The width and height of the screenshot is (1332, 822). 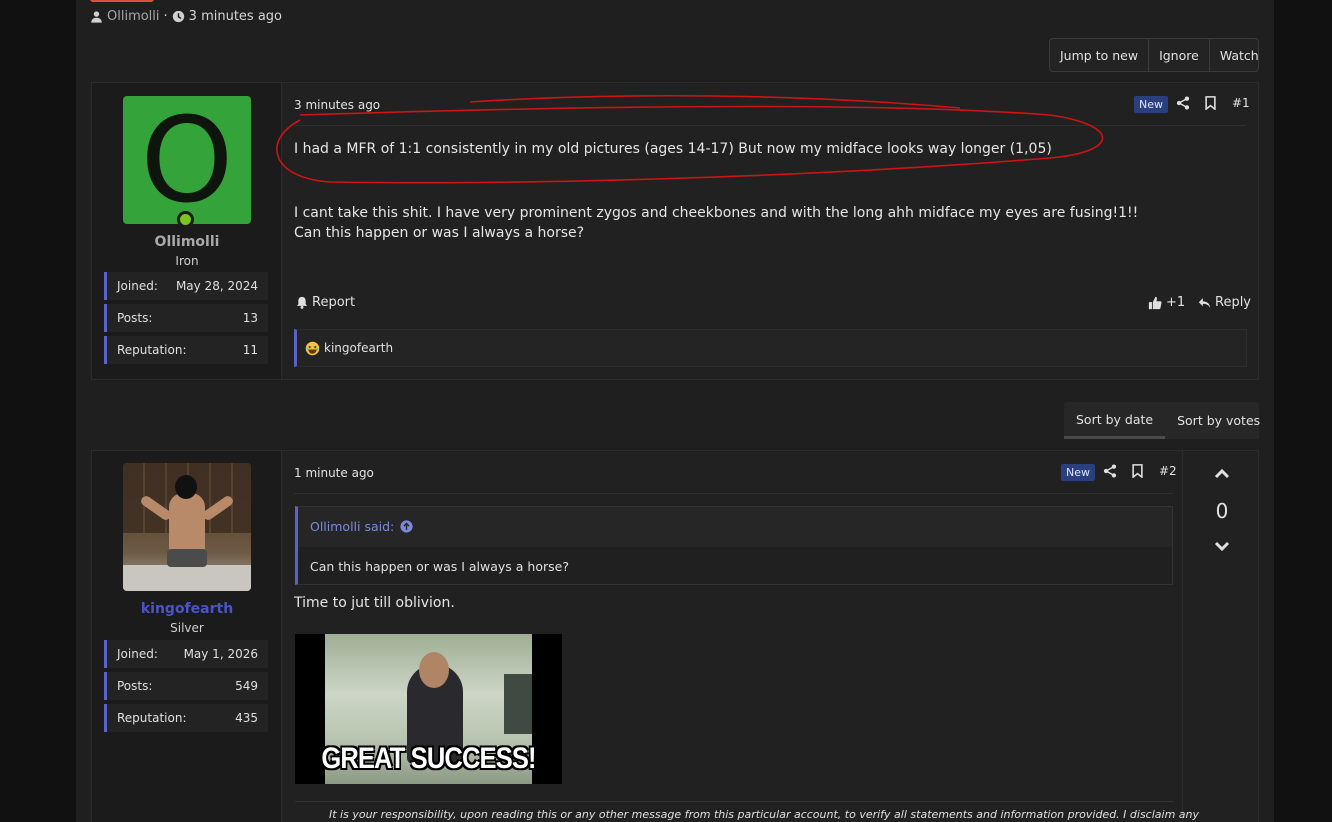 I want to click on stat-value: 435, so click(x=246, y=718).